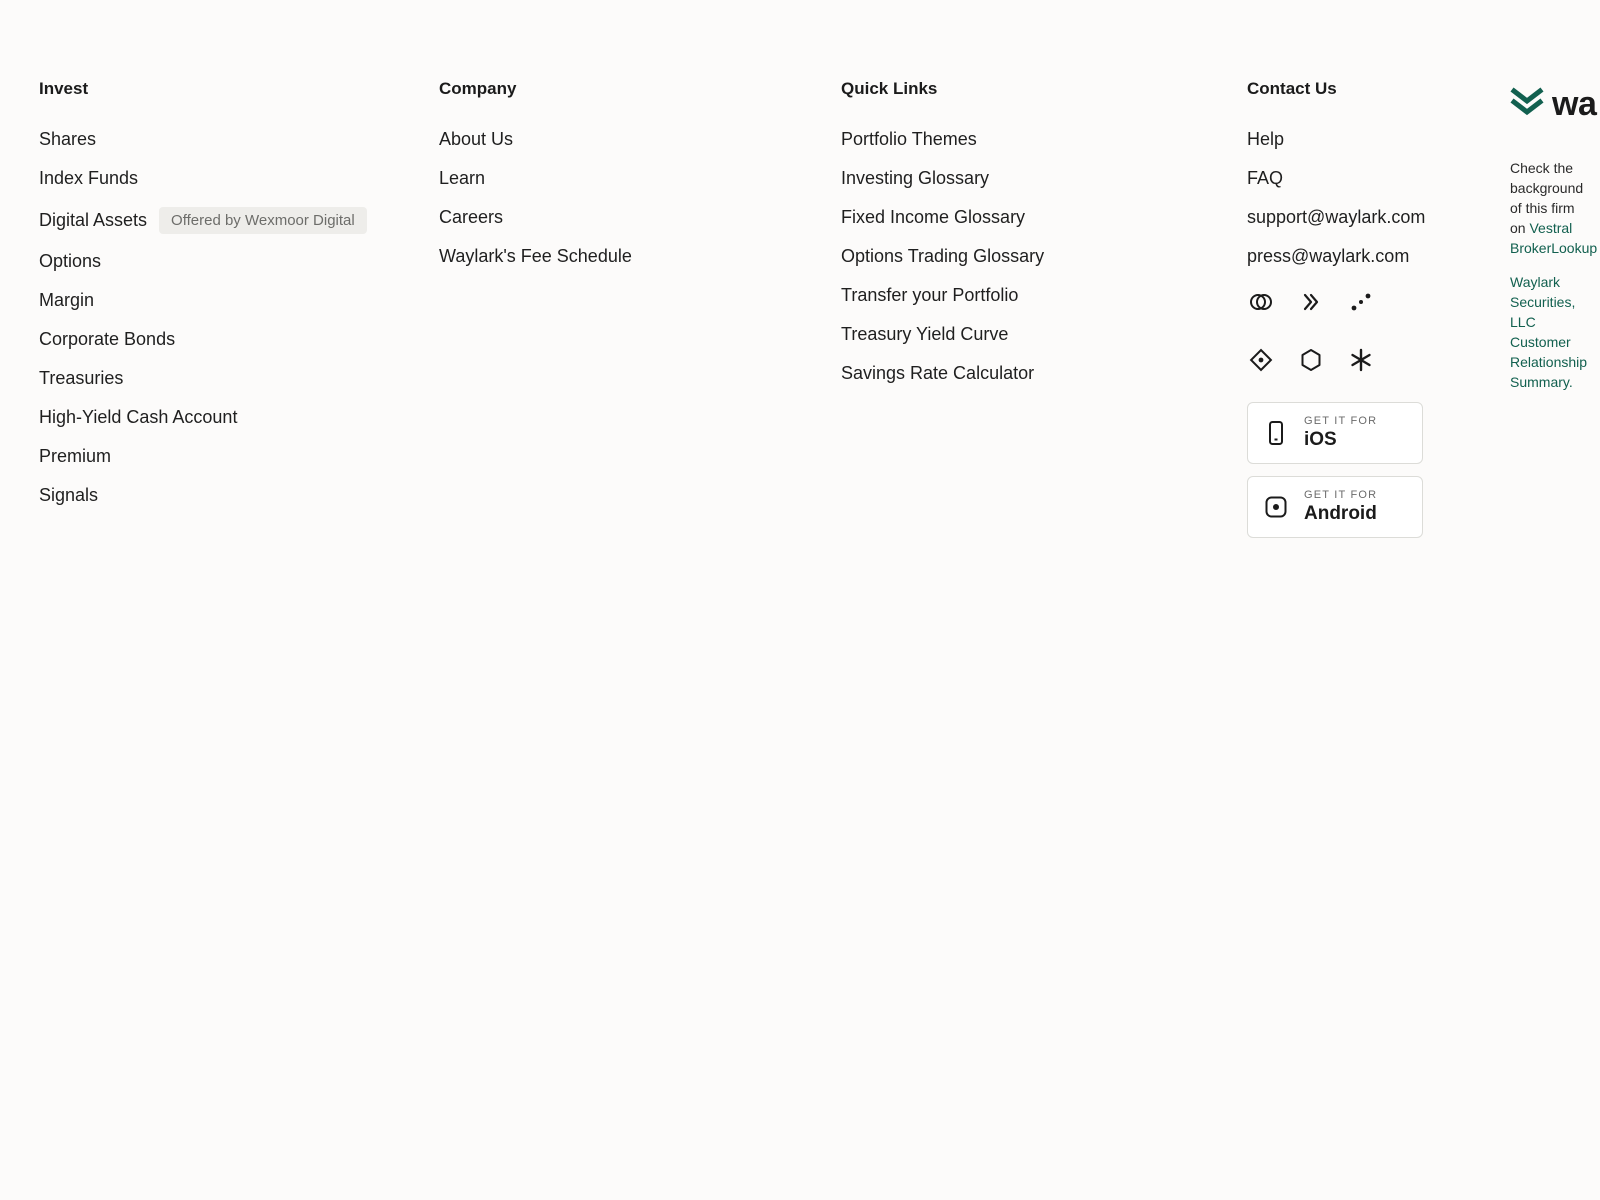  I want to click on column-title-company: Company, so click(478, 88).